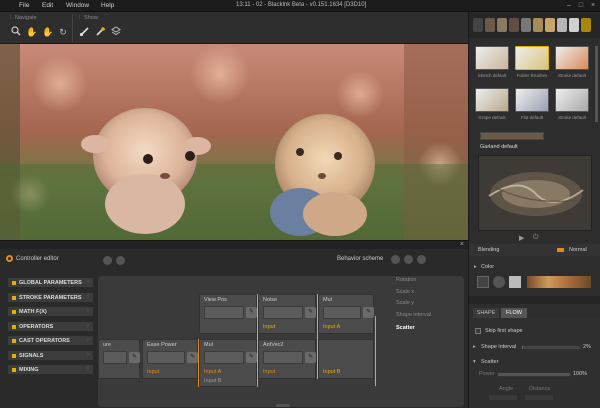 This screenshot has height=408, width=600. I want to click on node-antvec2: AntVec2 ✎ Input, so click(287, 359).